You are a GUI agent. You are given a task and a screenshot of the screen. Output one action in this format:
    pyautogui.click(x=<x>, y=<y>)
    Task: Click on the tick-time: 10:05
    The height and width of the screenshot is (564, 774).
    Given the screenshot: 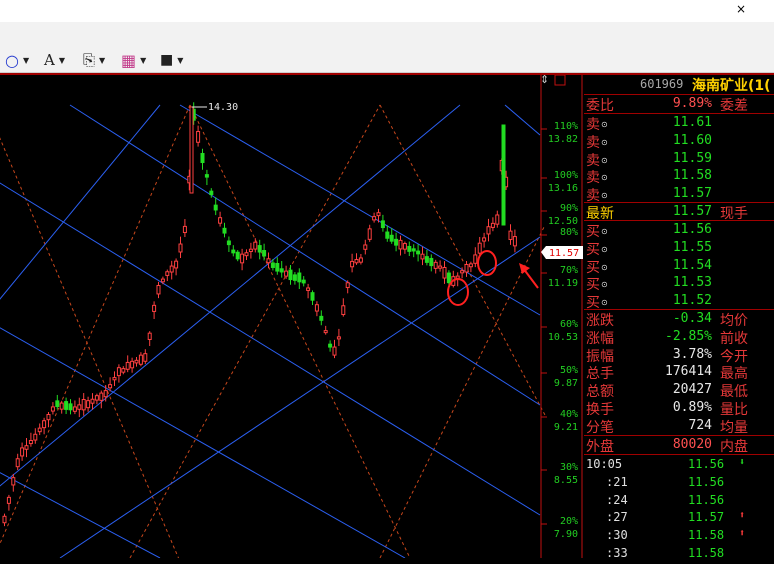 What is the action you would take?
    pyautogui.click(x=604, y=464)
    